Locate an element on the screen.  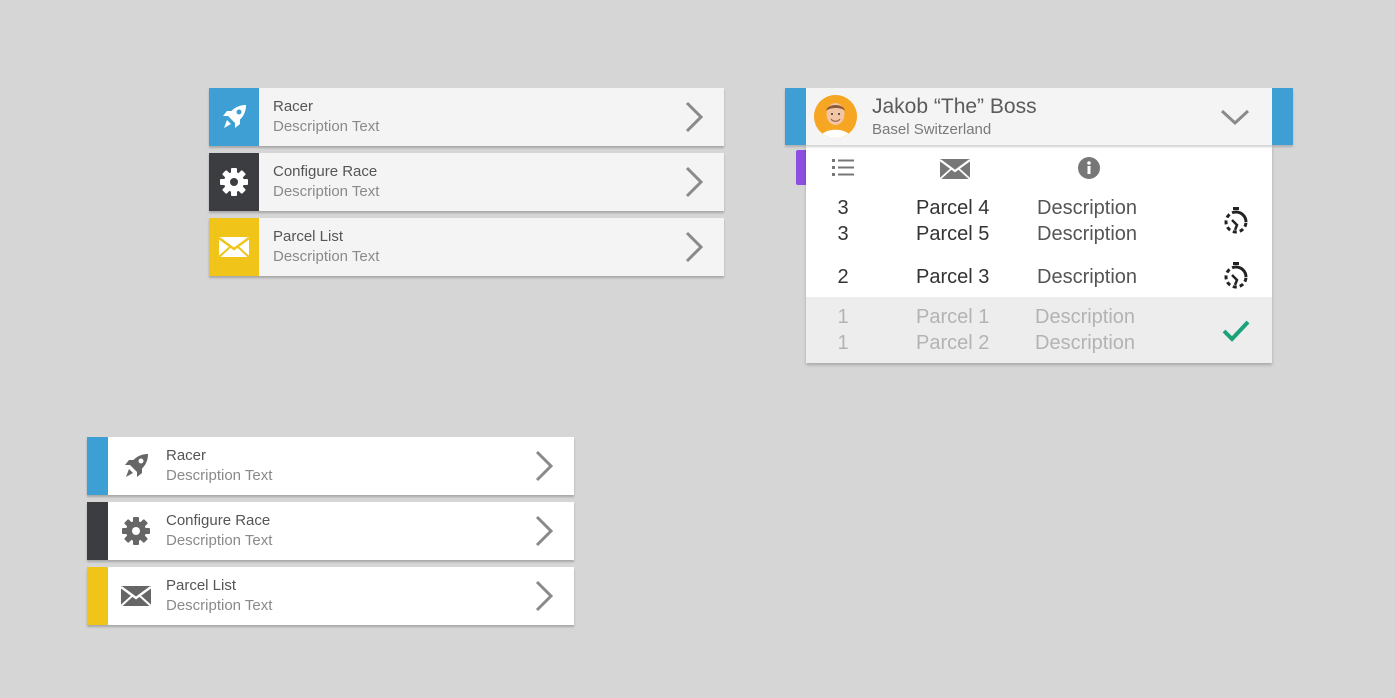
parcel-name: Parcel 4 is located at coordinates (952, 208).